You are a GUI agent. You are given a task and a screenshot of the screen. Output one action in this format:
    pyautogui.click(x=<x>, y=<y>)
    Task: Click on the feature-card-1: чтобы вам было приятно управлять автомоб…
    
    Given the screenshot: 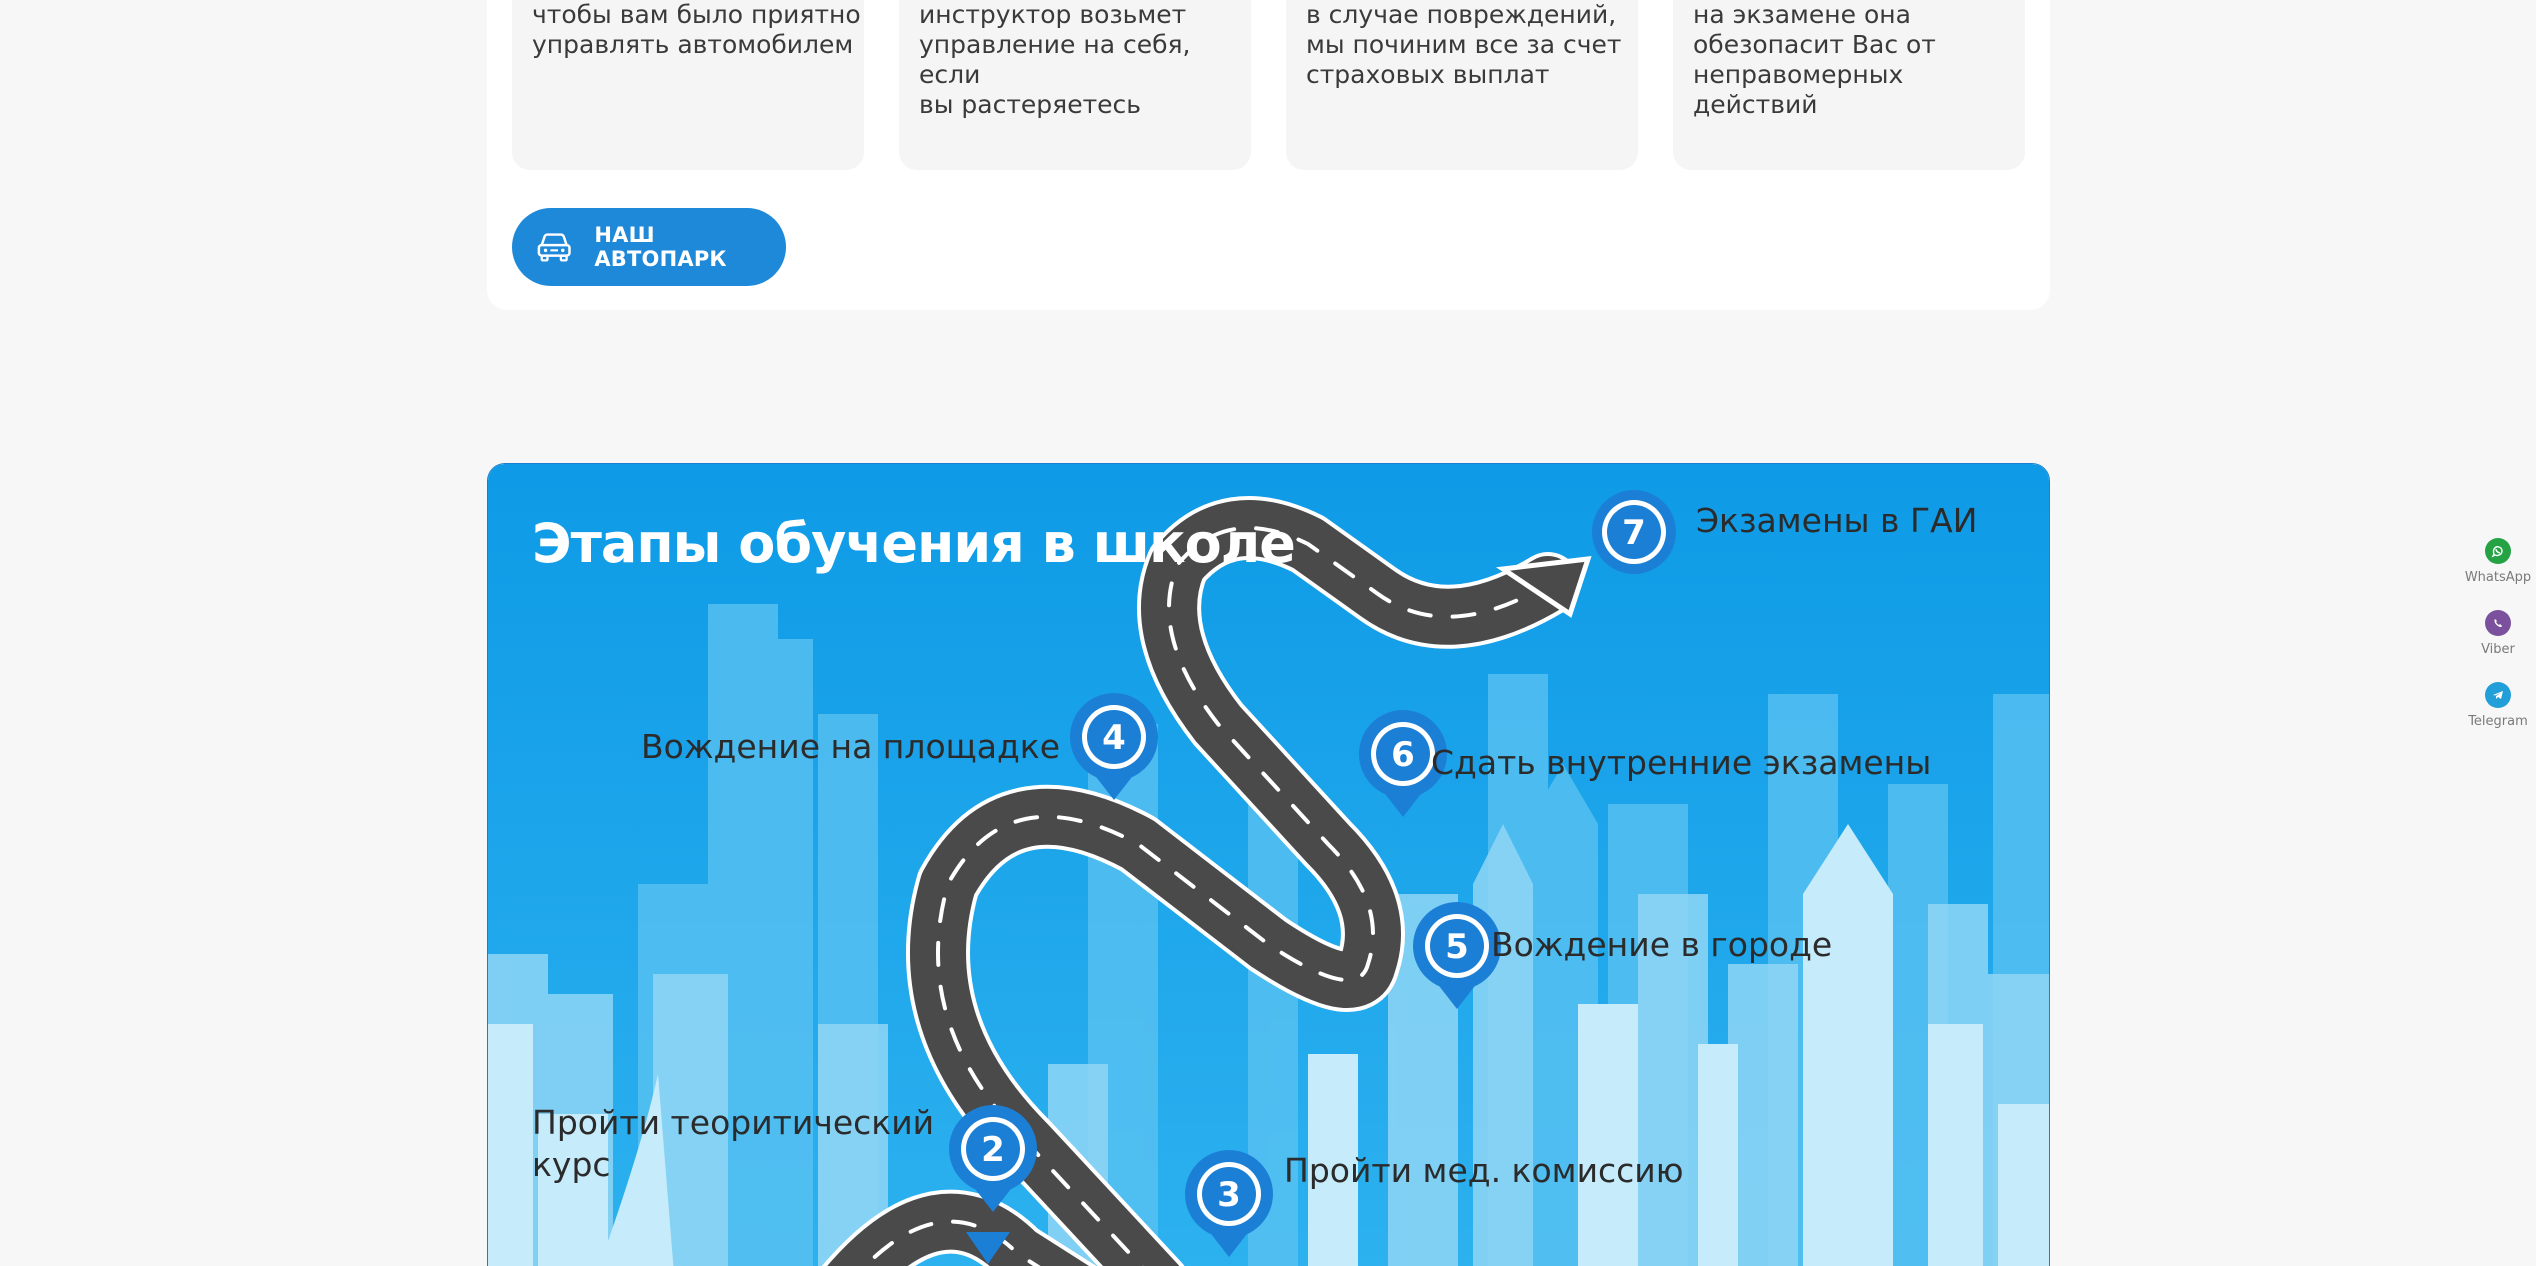 What is the action you would take?
    pyautogui.click(x=688, y=85)
    